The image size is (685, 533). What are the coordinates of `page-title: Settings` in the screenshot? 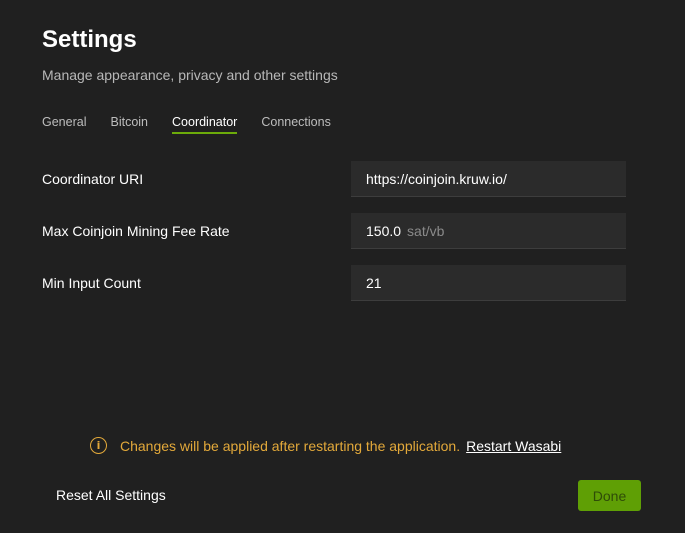 It's located at (89, 39).